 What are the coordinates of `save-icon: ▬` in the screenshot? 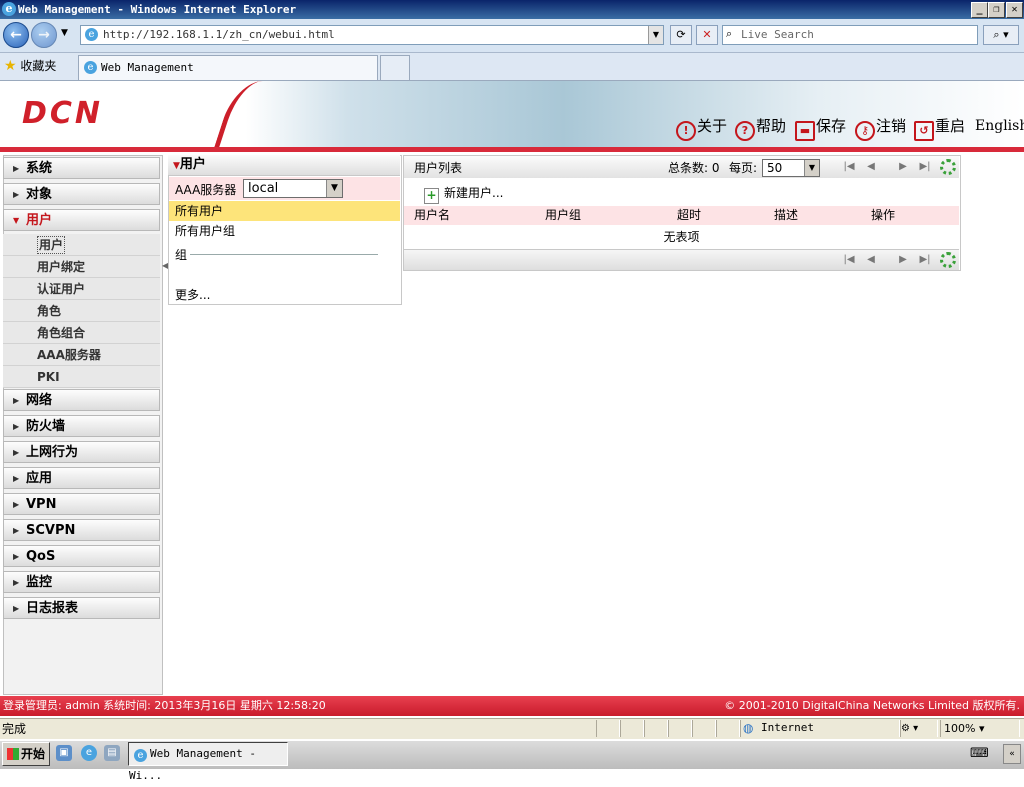 It's located at (805, 131).